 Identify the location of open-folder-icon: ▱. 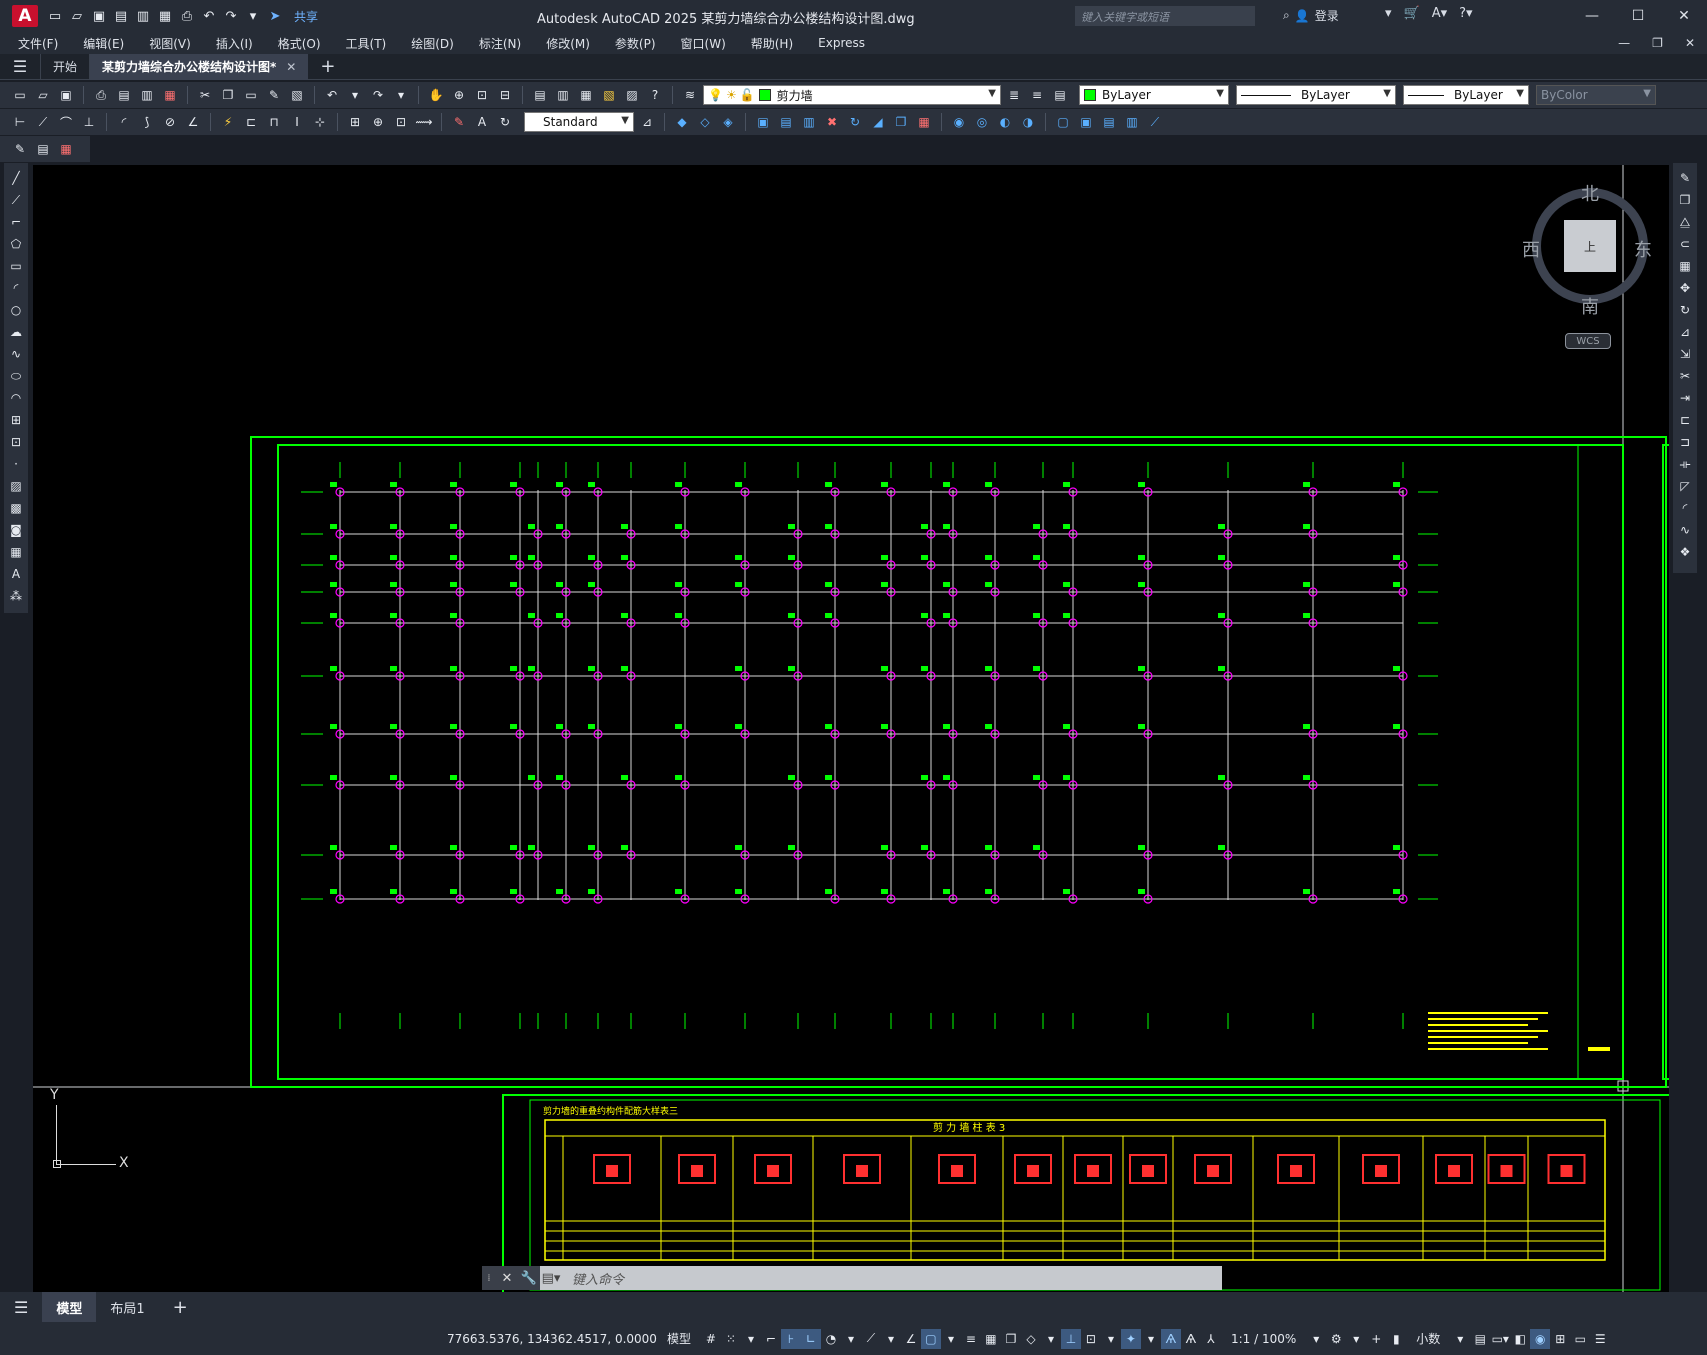
(77, 16).